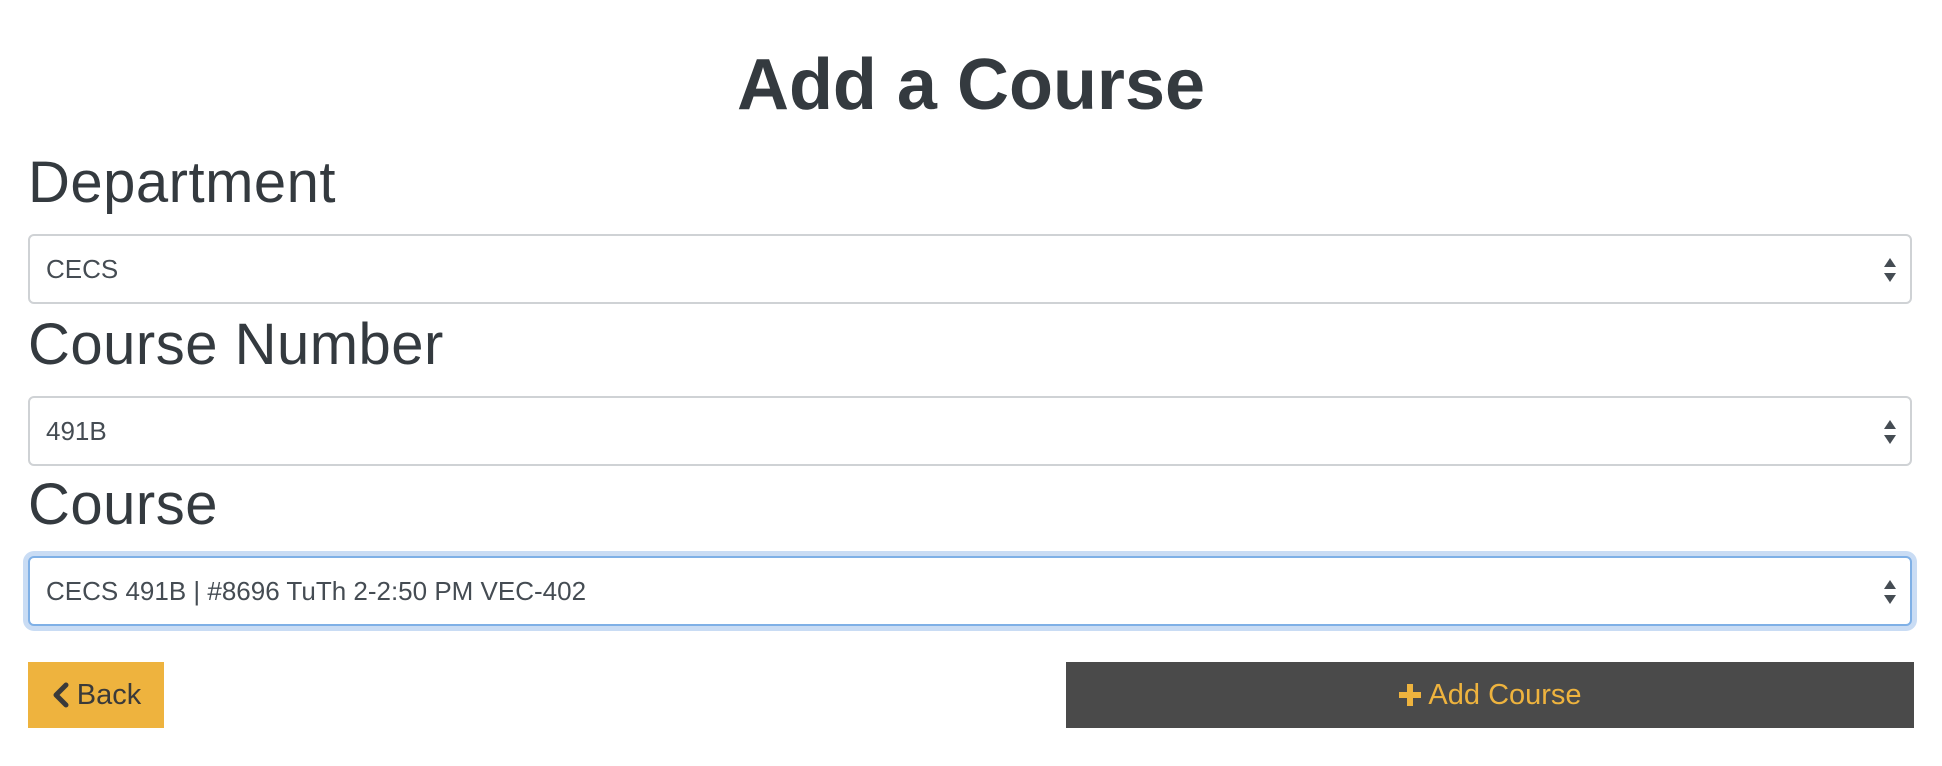 This screenshot has width=1942, height=766. What do you see at coordinates (316, 591) in the screenshot?
I see `course-selected-value: CECS 491B | #8696 TuTh 2-2:50 PM VEC-402` at bounding box center [316, 591].